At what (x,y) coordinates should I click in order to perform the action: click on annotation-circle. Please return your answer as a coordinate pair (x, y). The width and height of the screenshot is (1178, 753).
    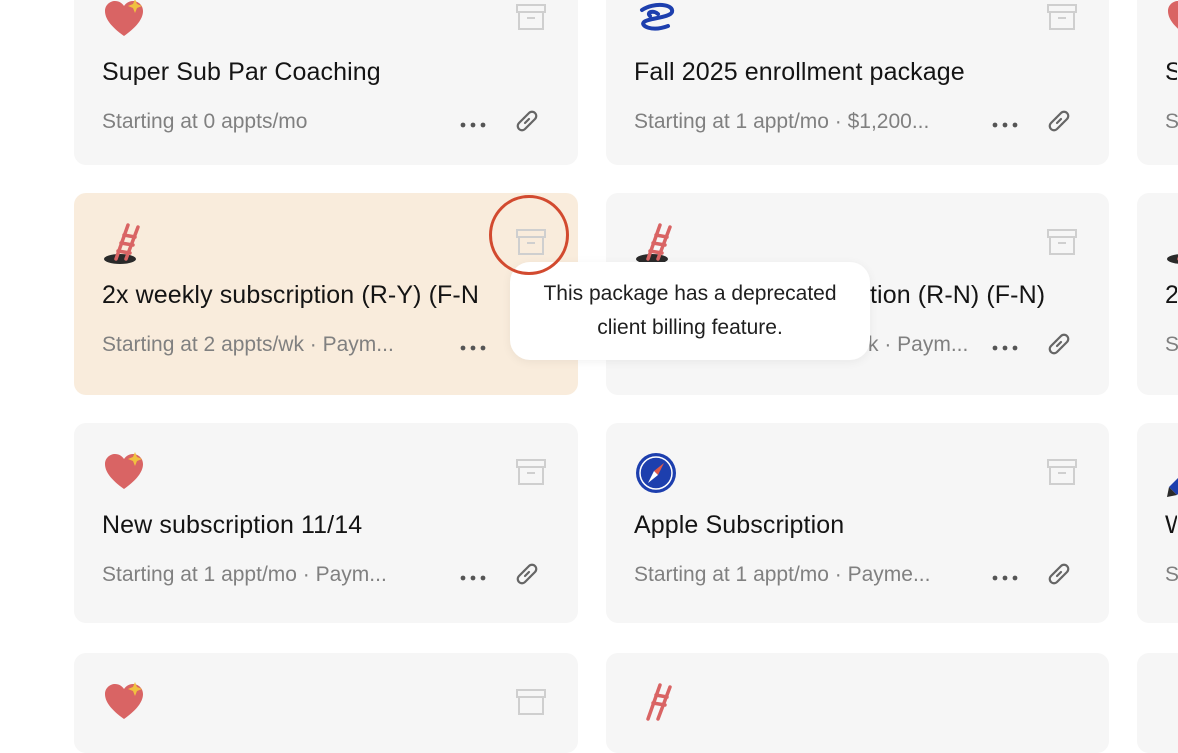
    Looking at the image, I should click on (529, 235).